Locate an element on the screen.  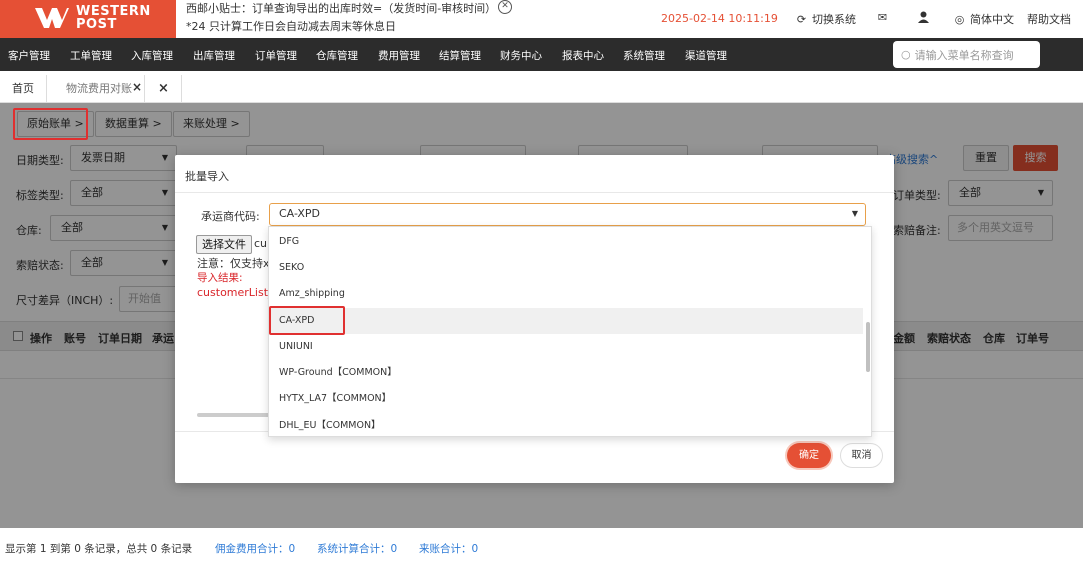
choose-file-button: 选择文件 is located at coordinates (224, 244).